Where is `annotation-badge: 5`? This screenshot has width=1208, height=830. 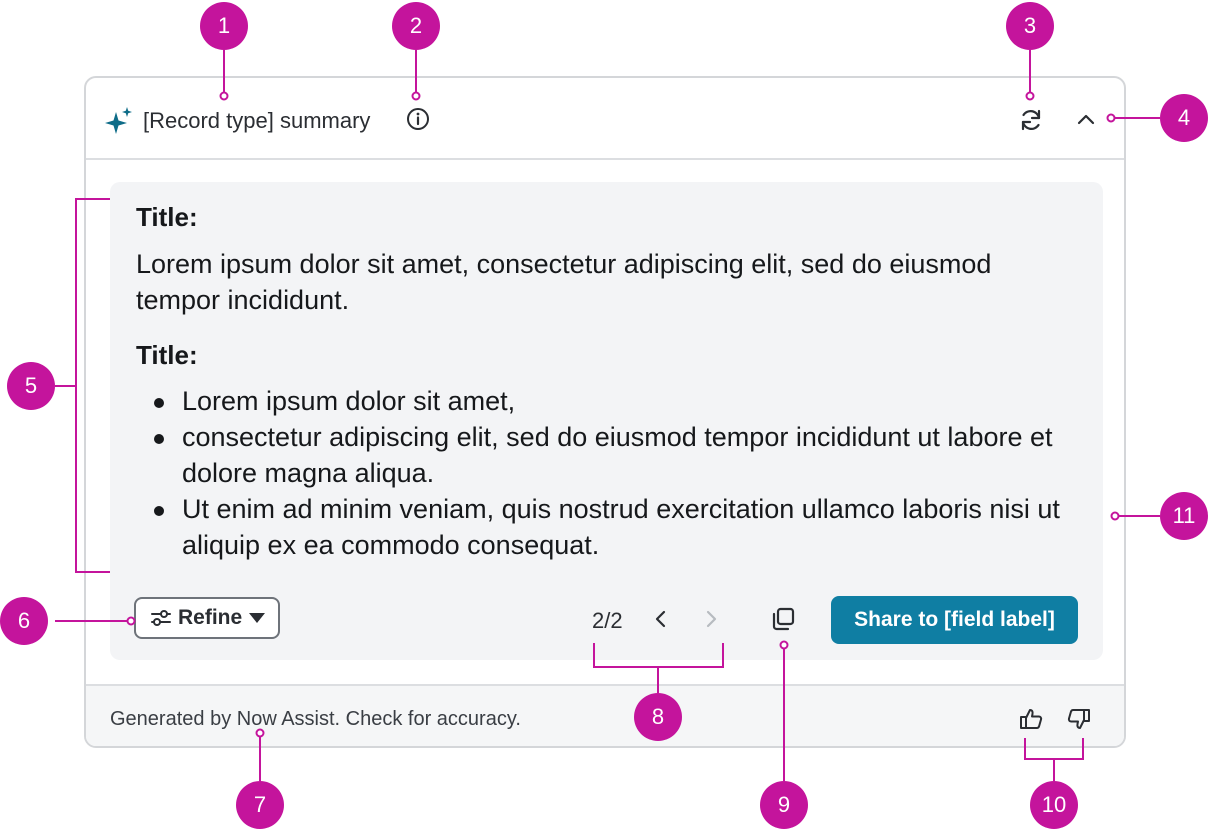 annotation-badge: 5 is located at coordinates (31, 386).